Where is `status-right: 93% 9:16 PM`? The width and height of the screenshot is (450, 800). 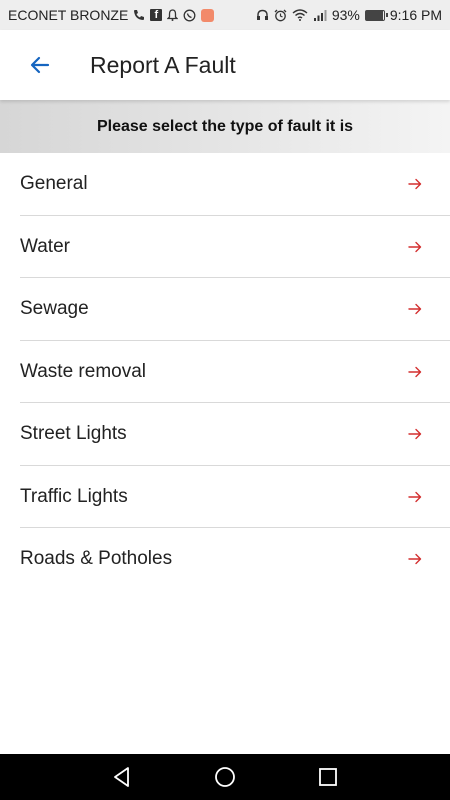
status-right: 93% 9:16 PM is located at coordinates (349, 15).